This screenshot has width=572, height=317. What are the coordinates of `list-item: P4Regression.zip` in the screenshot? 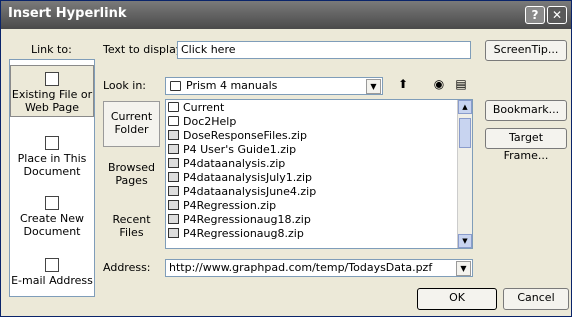 It's located at (222, 206).